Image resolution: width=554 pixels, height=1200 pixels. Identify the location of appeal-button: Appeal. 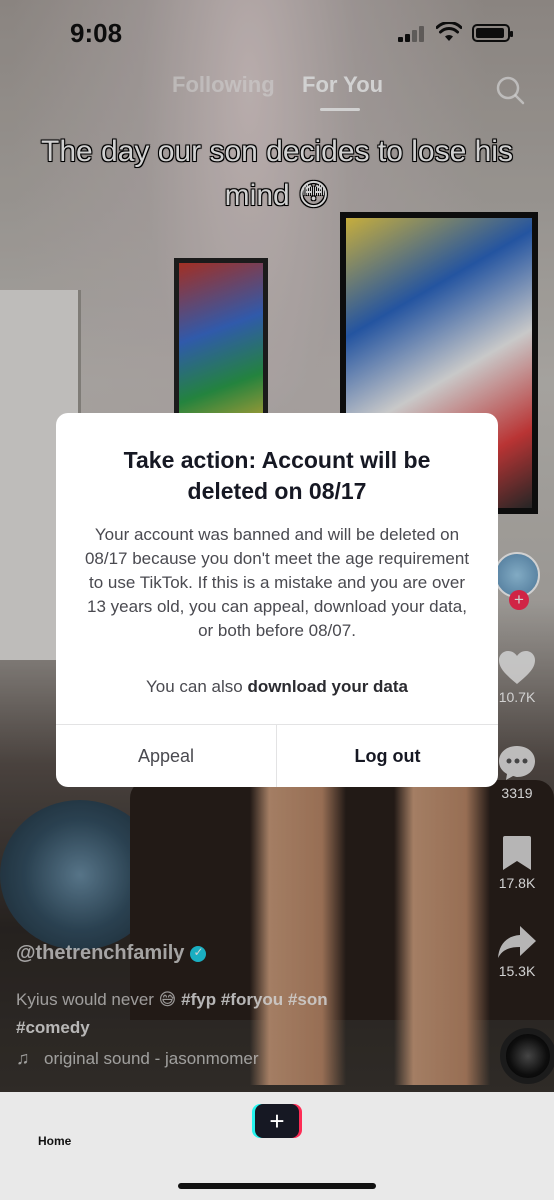
(166, 756).